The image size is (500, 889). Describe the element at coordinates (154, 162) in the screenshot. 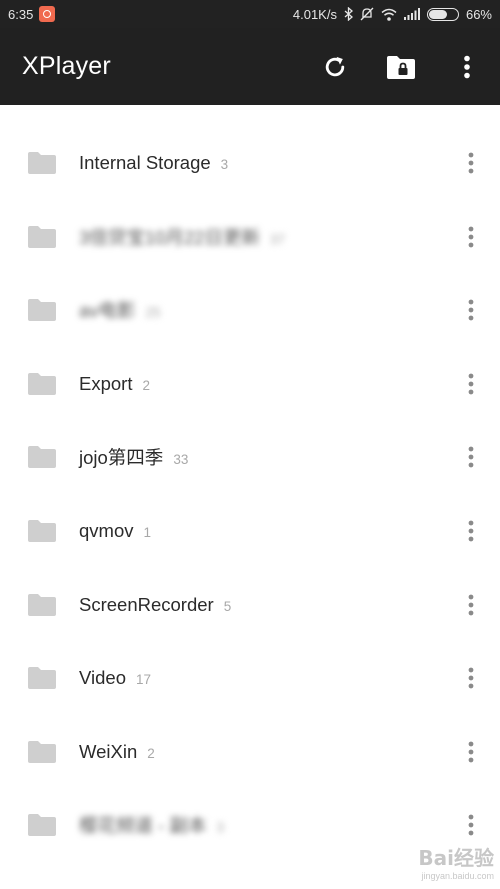

I see `folder-name: Internal Storage 3` at that location.